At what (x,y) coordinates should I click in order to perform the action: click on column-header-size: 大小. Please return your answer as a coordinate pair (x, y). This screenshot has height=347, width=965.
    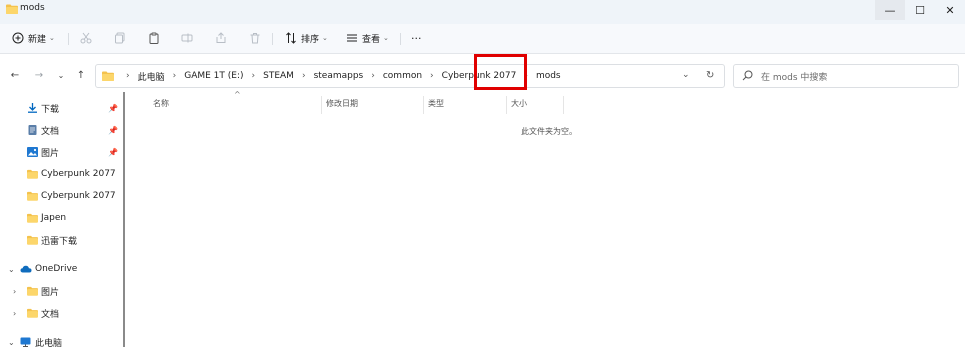
    Looking at the image, I should click on (519, 103).